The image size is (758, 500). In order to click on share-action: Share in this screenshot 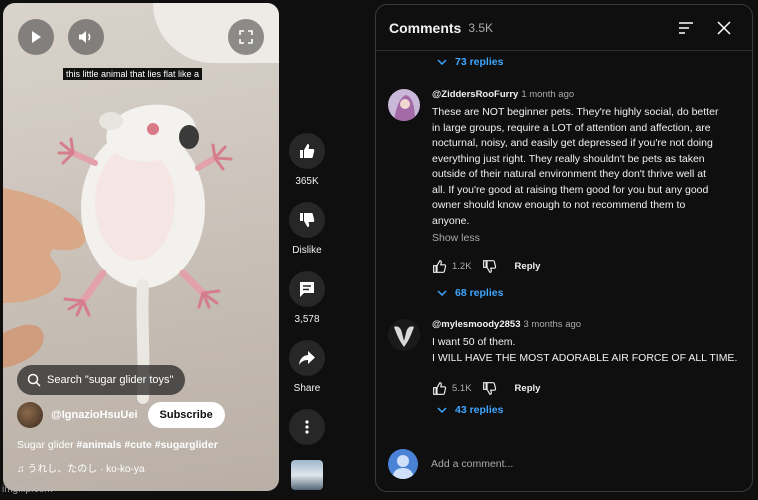, I will do `click(307, 367)`.